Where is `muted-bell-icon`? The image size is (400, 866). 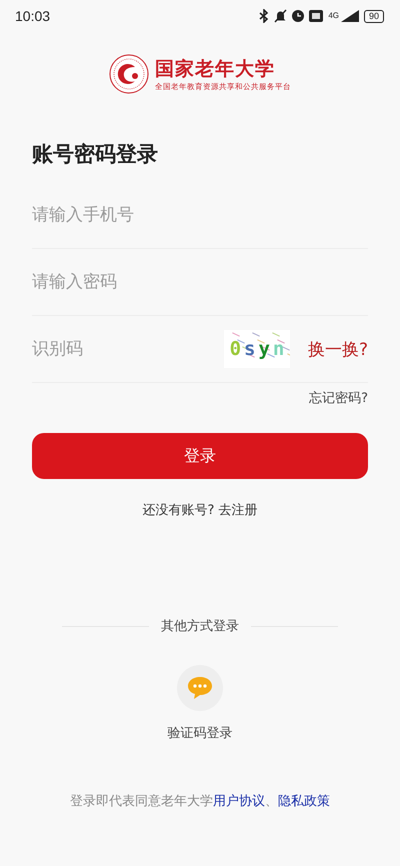 muted-bell-icon is located at coordinates (281, 16).